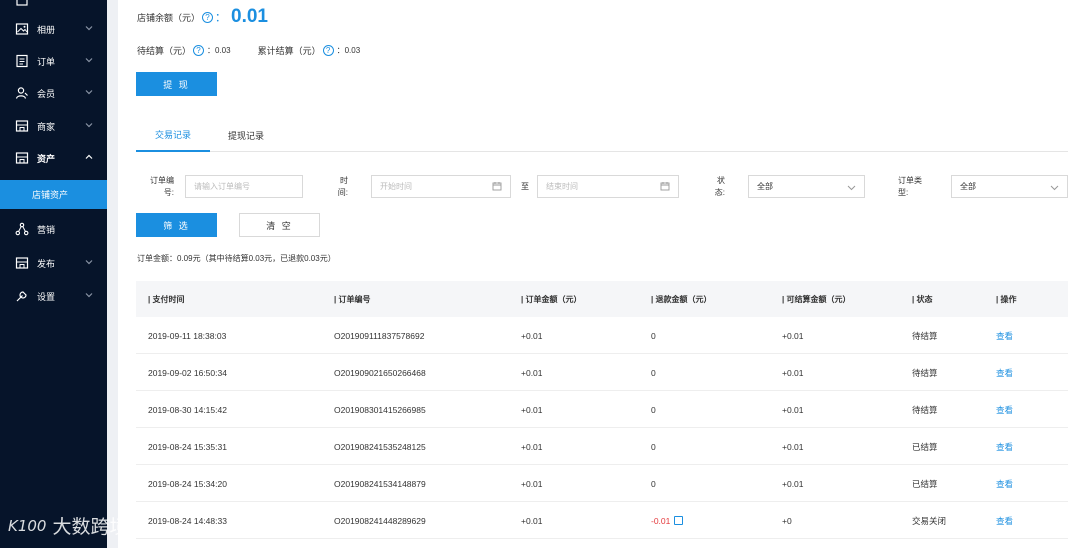 This screenshot has width=1080, height=548. I want to click on cell-pay-time: 2019-08-24 15:35:31, so click(187, 446).